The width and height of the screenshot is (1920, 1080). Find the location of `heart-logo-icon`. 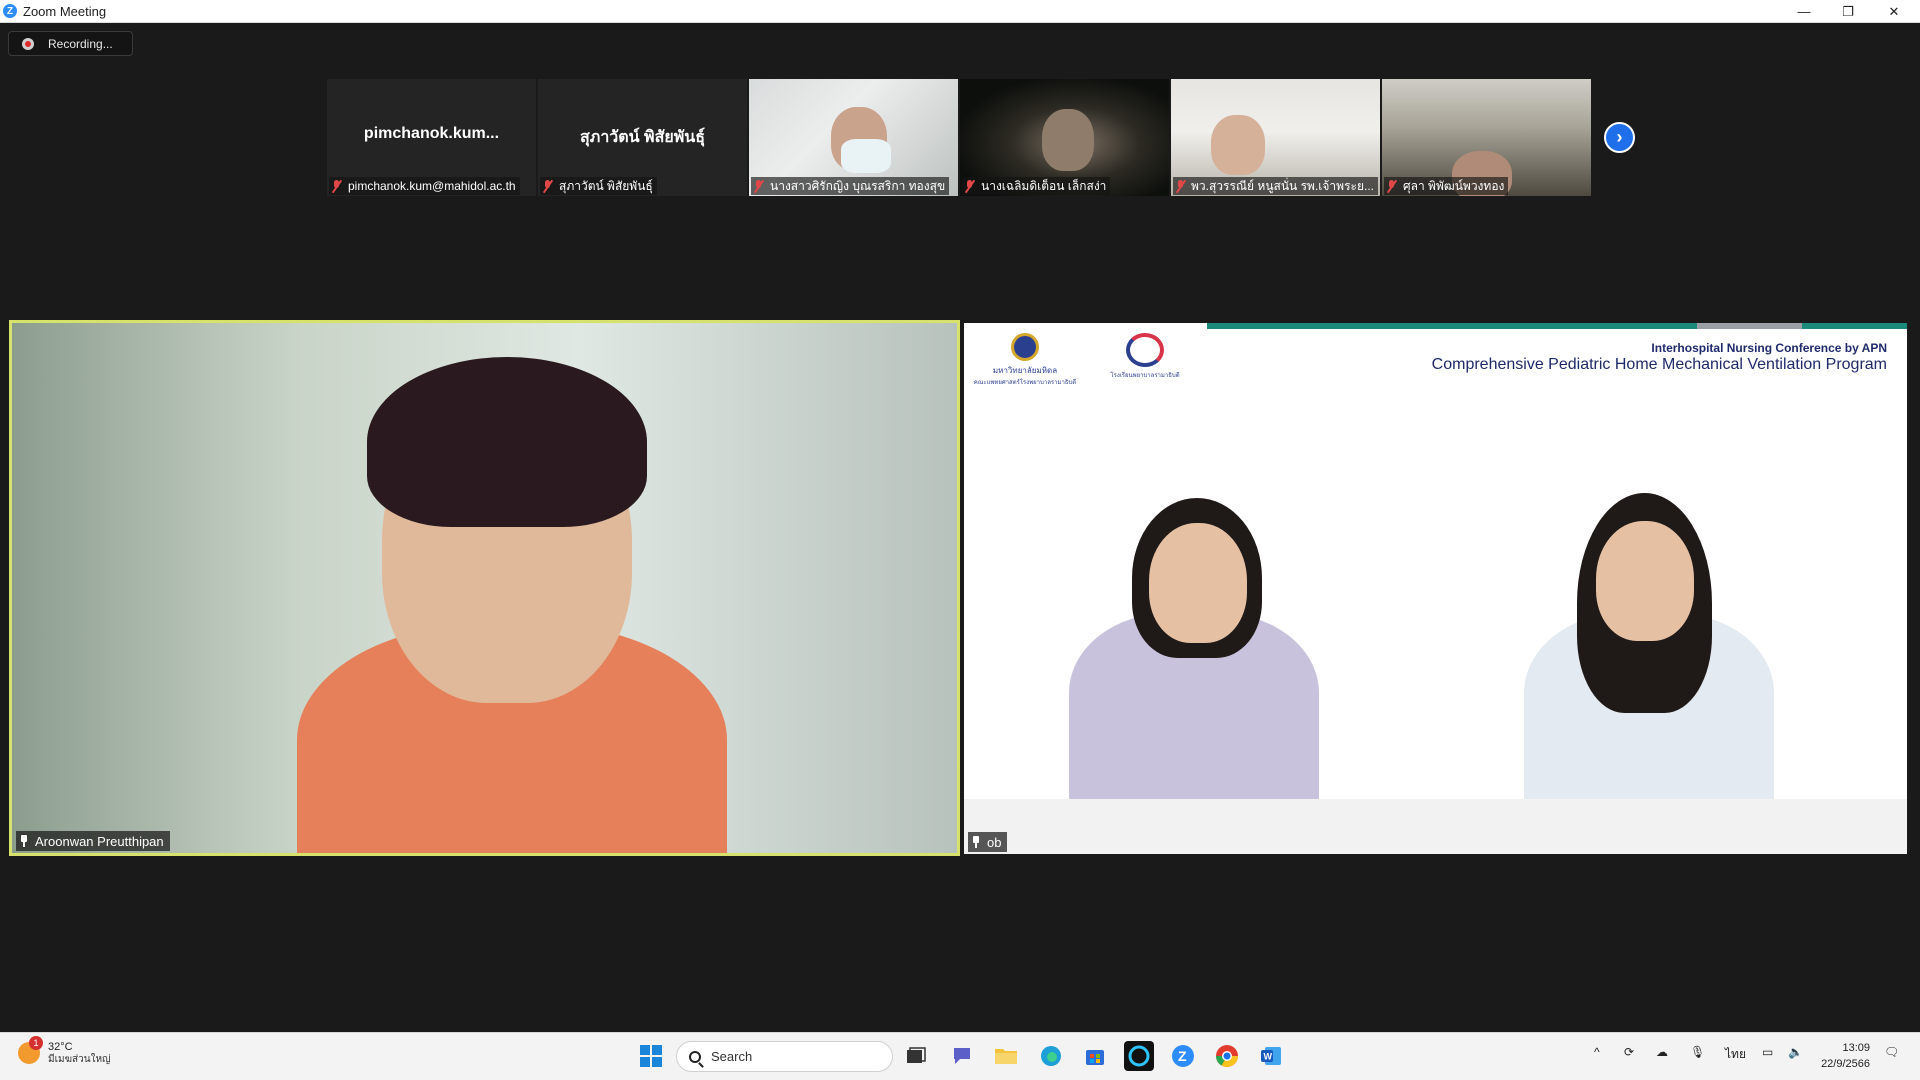

heart-logo-icon is located at coordinates (1145, 350).